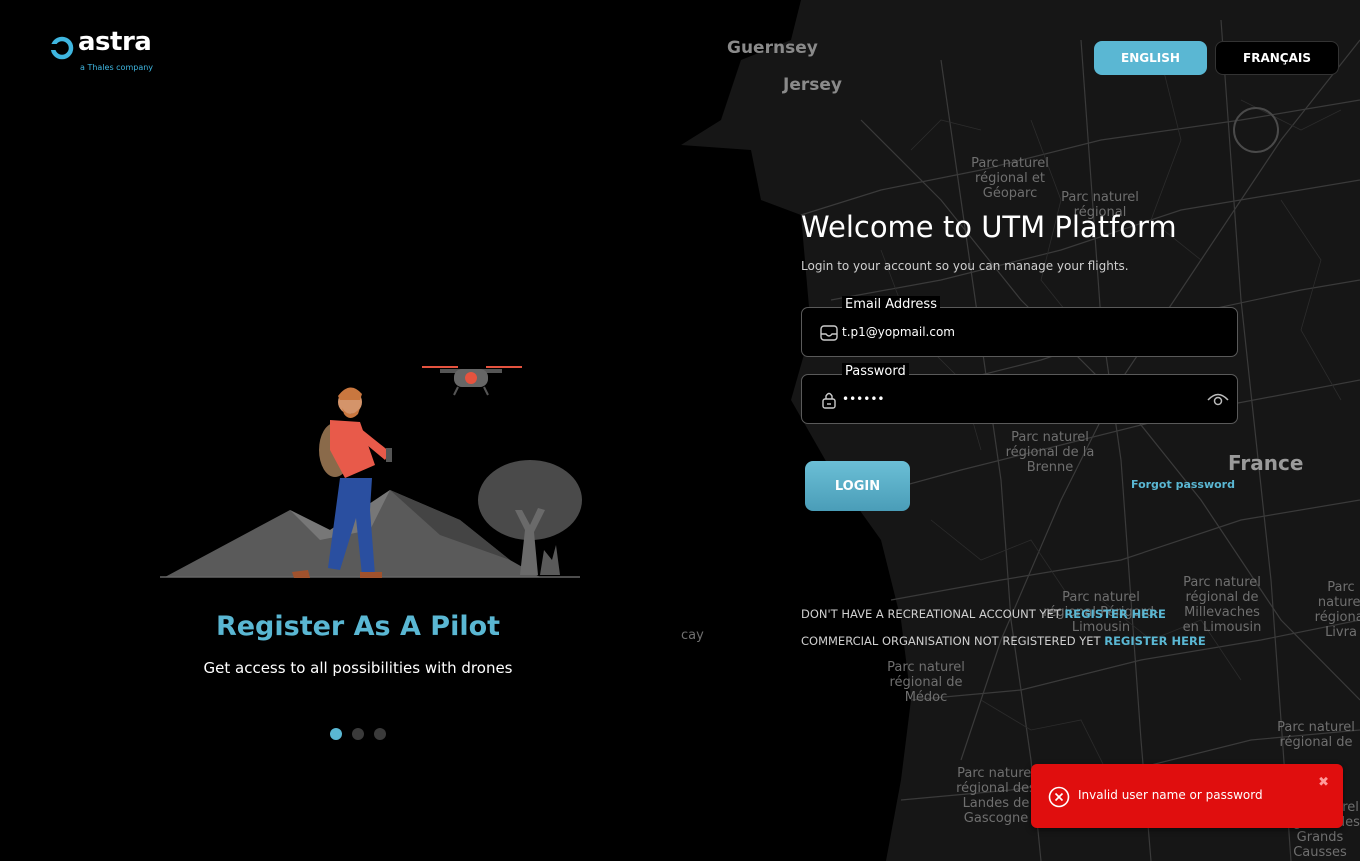 The height and width of the screenshot is (861, 1360). What do you see at coordinates (1059, 797) in the screenshot?
I see `error-circle-icon` at bounding box center [1059, 797].